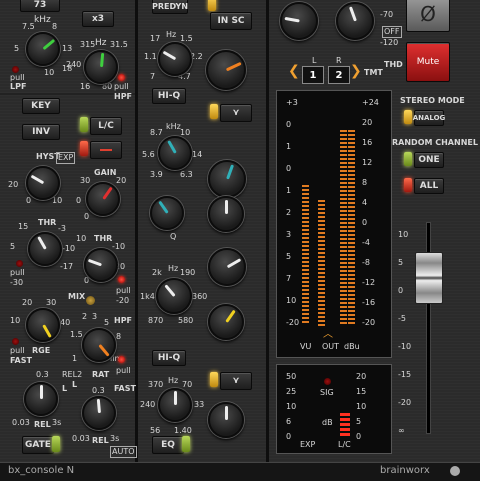 Image resolution: width=480 pixels, height=481 pixels. Describe the element at coordinates (226, 70) in the screenshot. I see `band1-gain-knob` at that location.